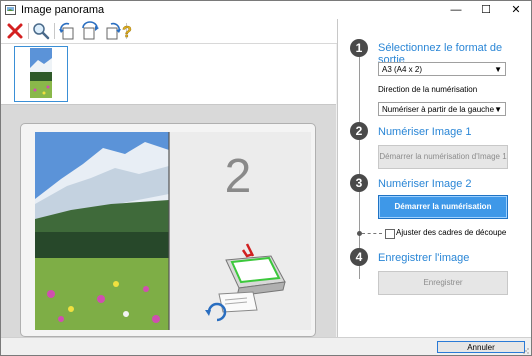 This screenshot has width=532, height=356. I want to click on rotate-left-icon, so click(67, 31).